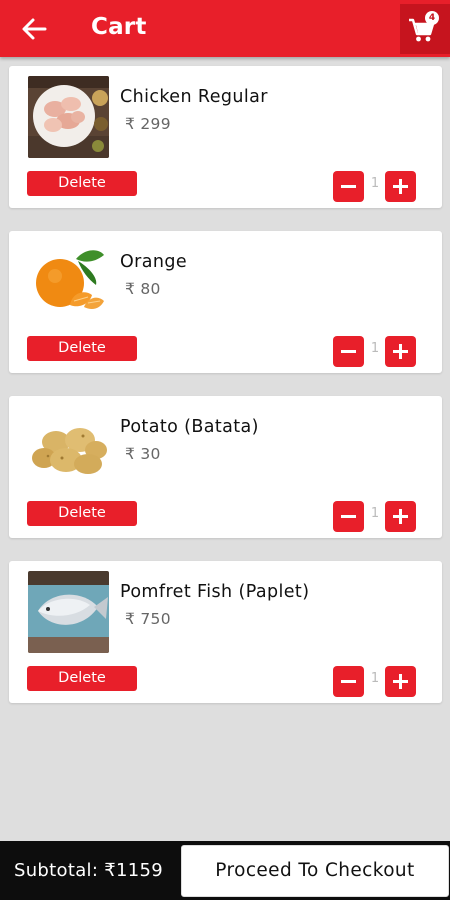 The image size is (450, 900). Describe the element at coordinates (148, 619) in the screenshot. I see `product-price: ₹ 750` at that location.